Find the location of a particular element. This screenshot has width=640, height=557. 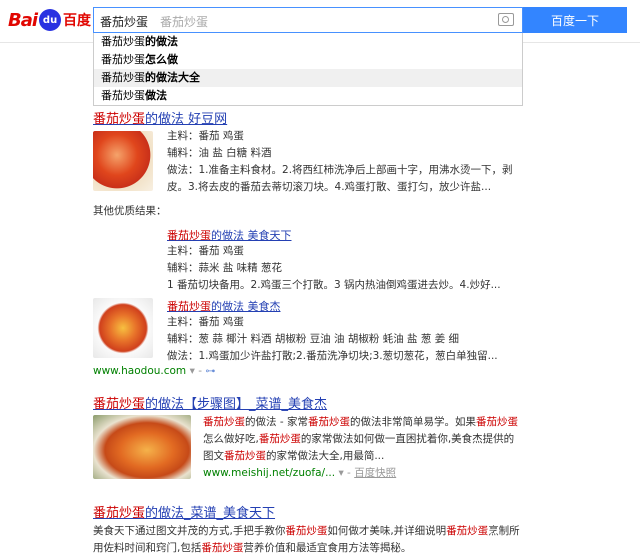

subresult-title-link: 番茄炒蛋的做法 美食杰 is located at coordinates (224, 306).